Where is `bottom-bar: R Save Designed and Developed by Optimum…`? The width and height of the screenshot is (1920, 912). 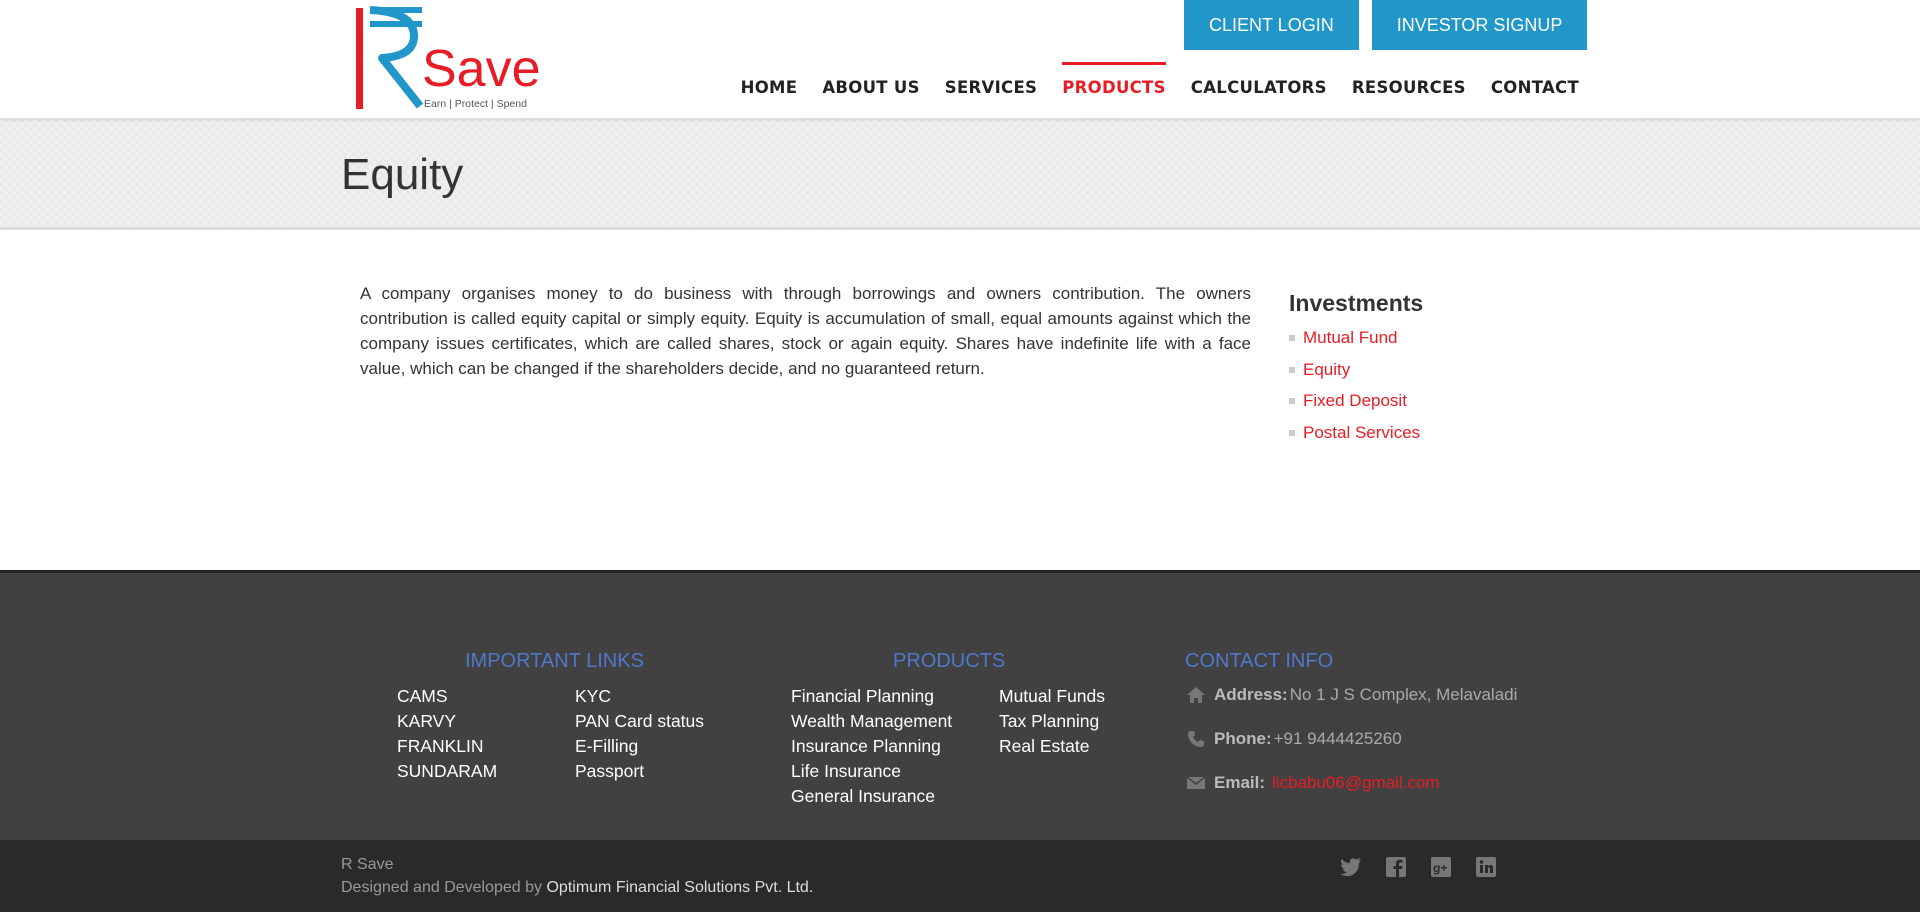
bottom-bar: R Save Designed and Developed by Optimum… is located at coordinates (960, 876).